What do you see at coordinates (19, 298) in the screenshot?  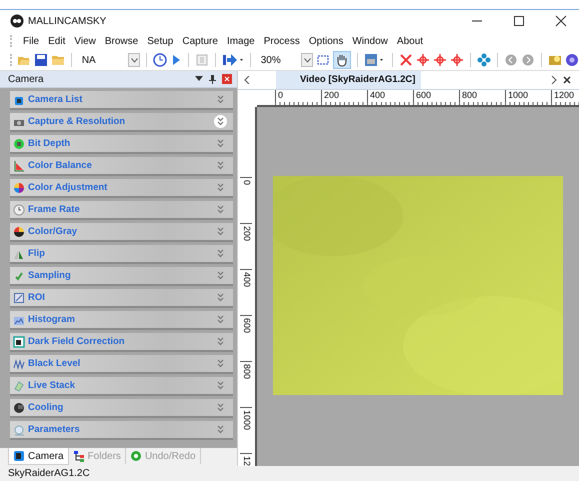 I see `square-icon` at bounding box center [19, 298].